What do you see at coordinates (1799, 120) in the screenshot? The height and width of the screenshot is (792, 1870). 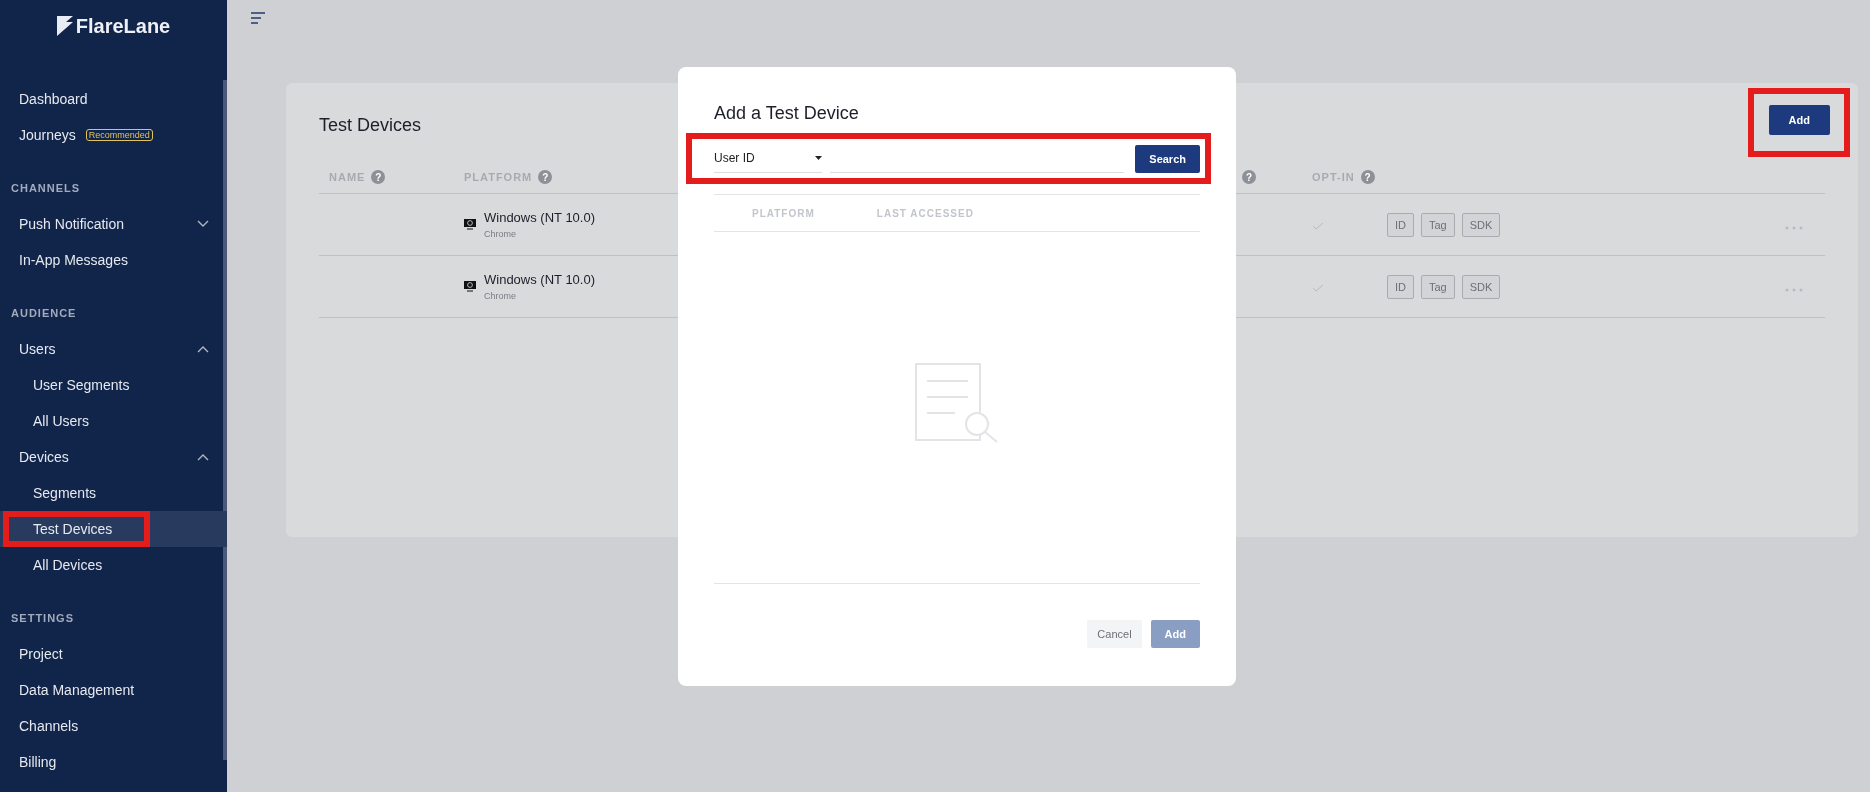 I see `add-button: Add` at bounding box center [1799, 120].